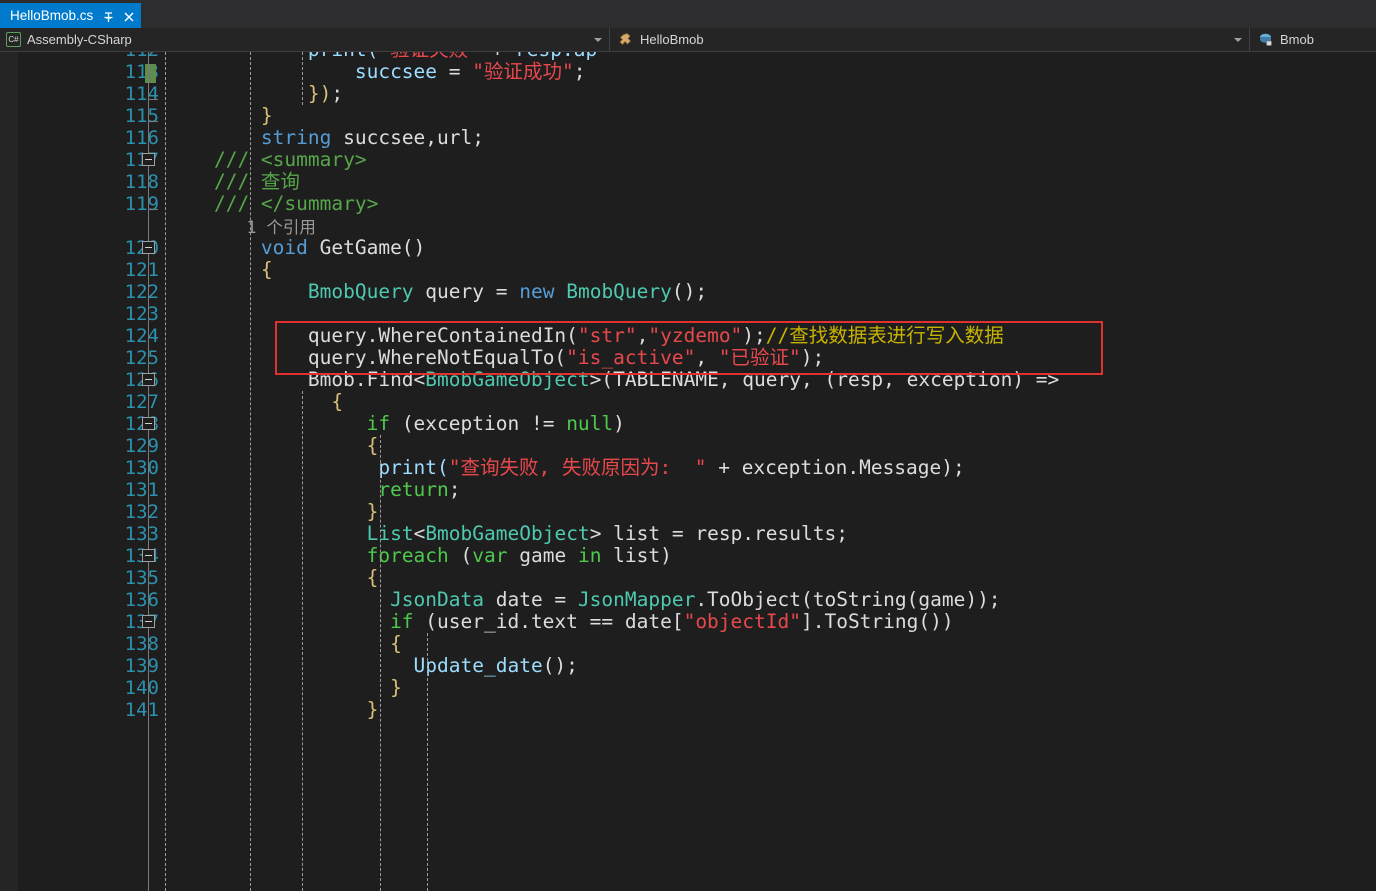 The width and height of the screenshot is (1376, 891). I want to click on close-icon, so click(129, 16).